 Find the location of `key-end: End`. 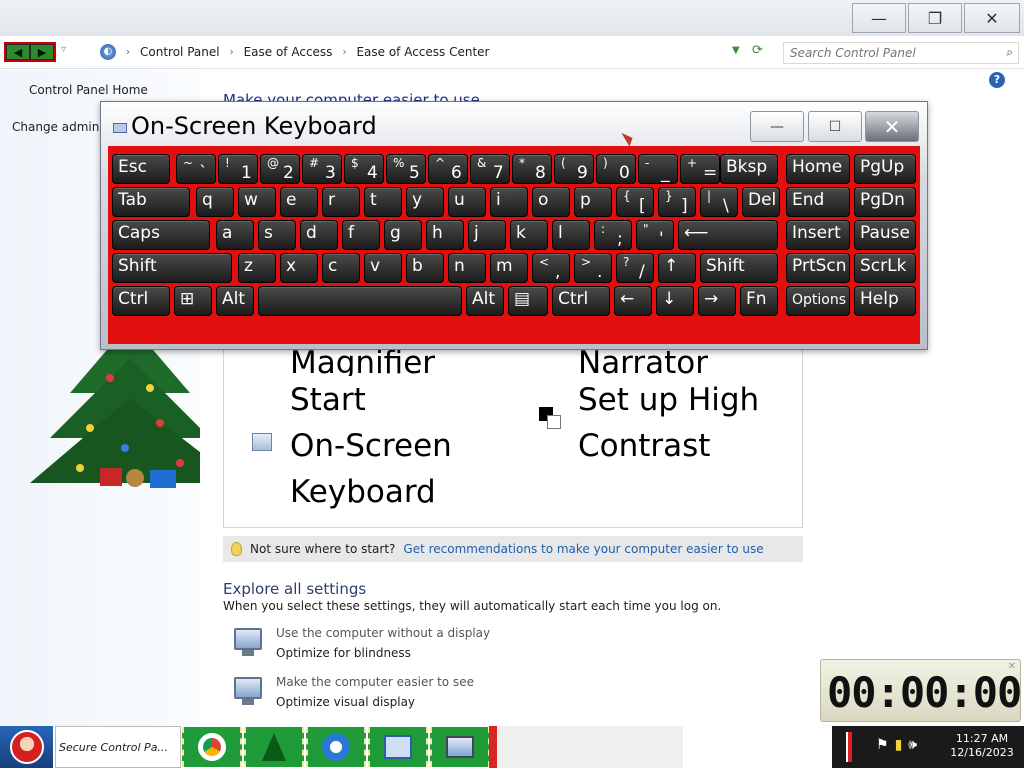

key-end: End is located at coordinates (818, 202).